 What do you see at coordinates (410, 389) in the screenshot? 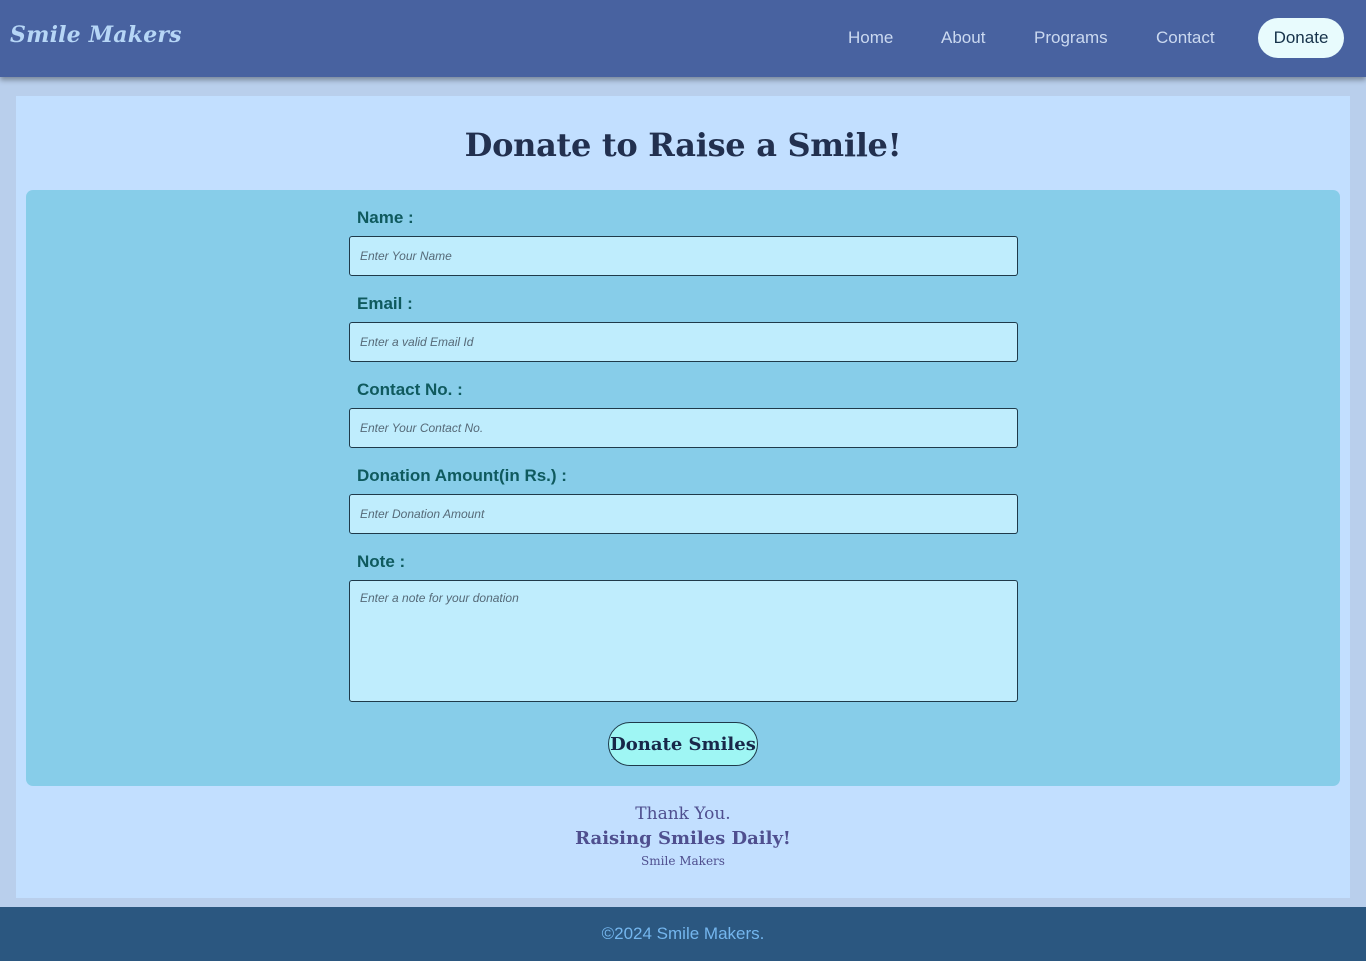
I see `contact-label: Contact No. :` at bounding box center [410, 389].